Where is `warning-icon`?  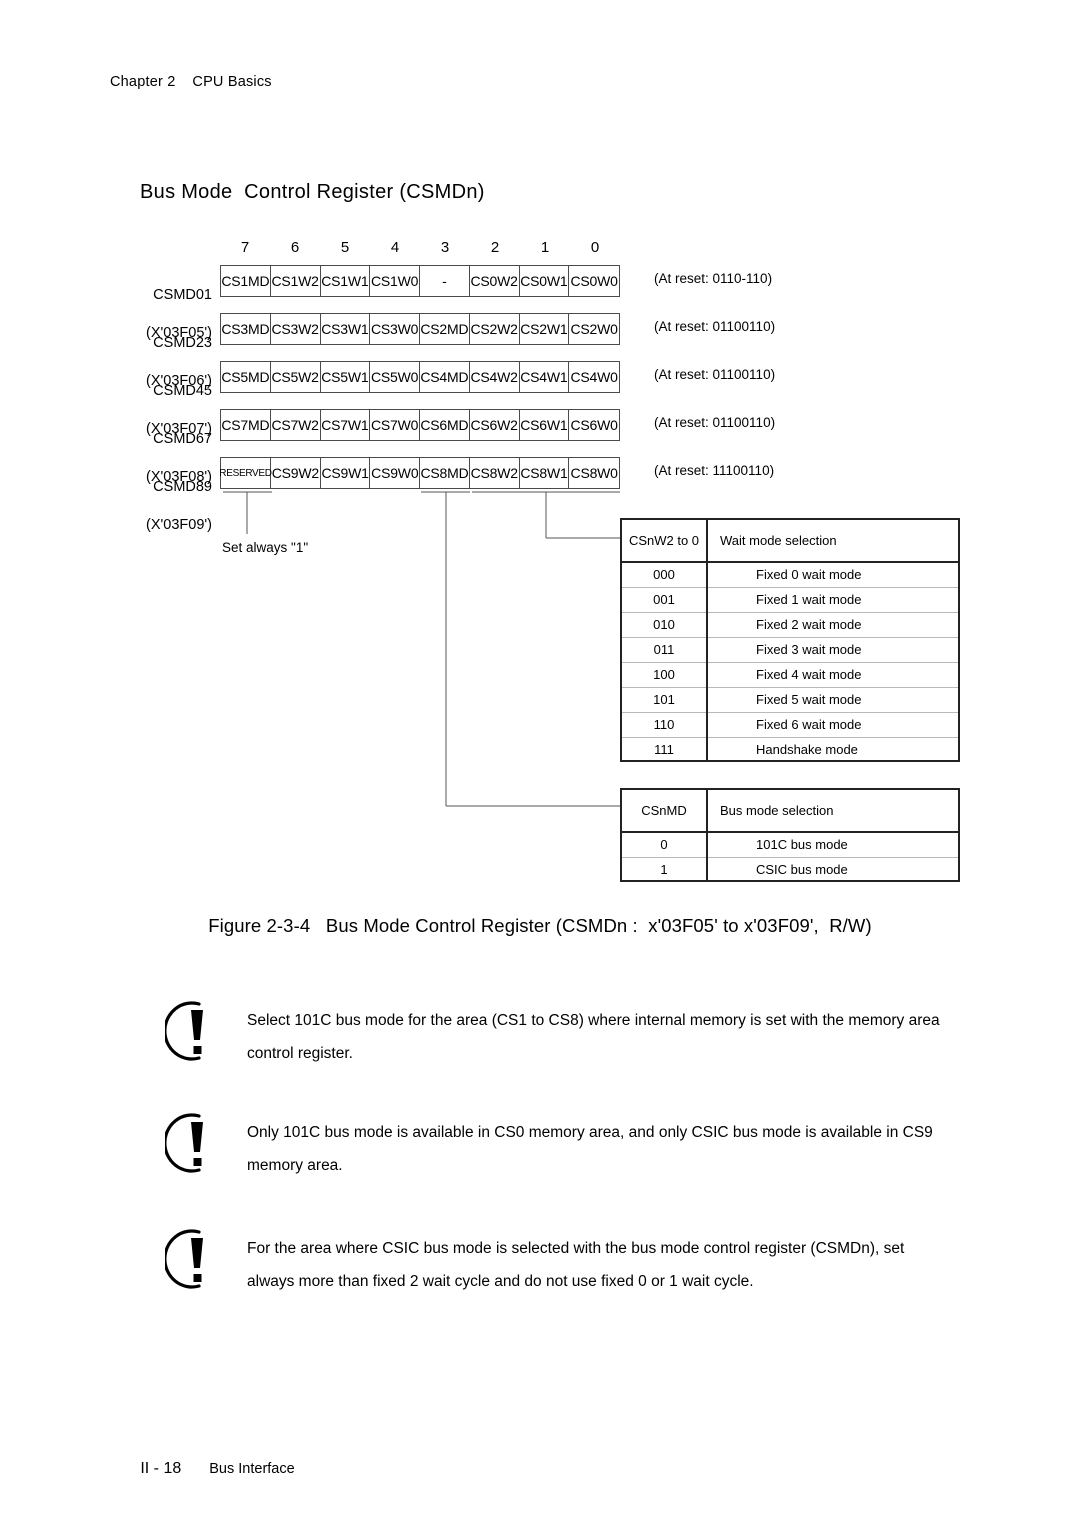 warning-icon is located at coordinates (184, 1259).